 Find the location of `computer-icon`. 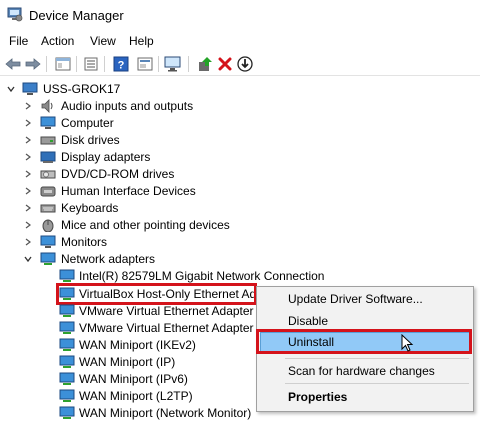

computer-icon is located at coordinates (30, 88).